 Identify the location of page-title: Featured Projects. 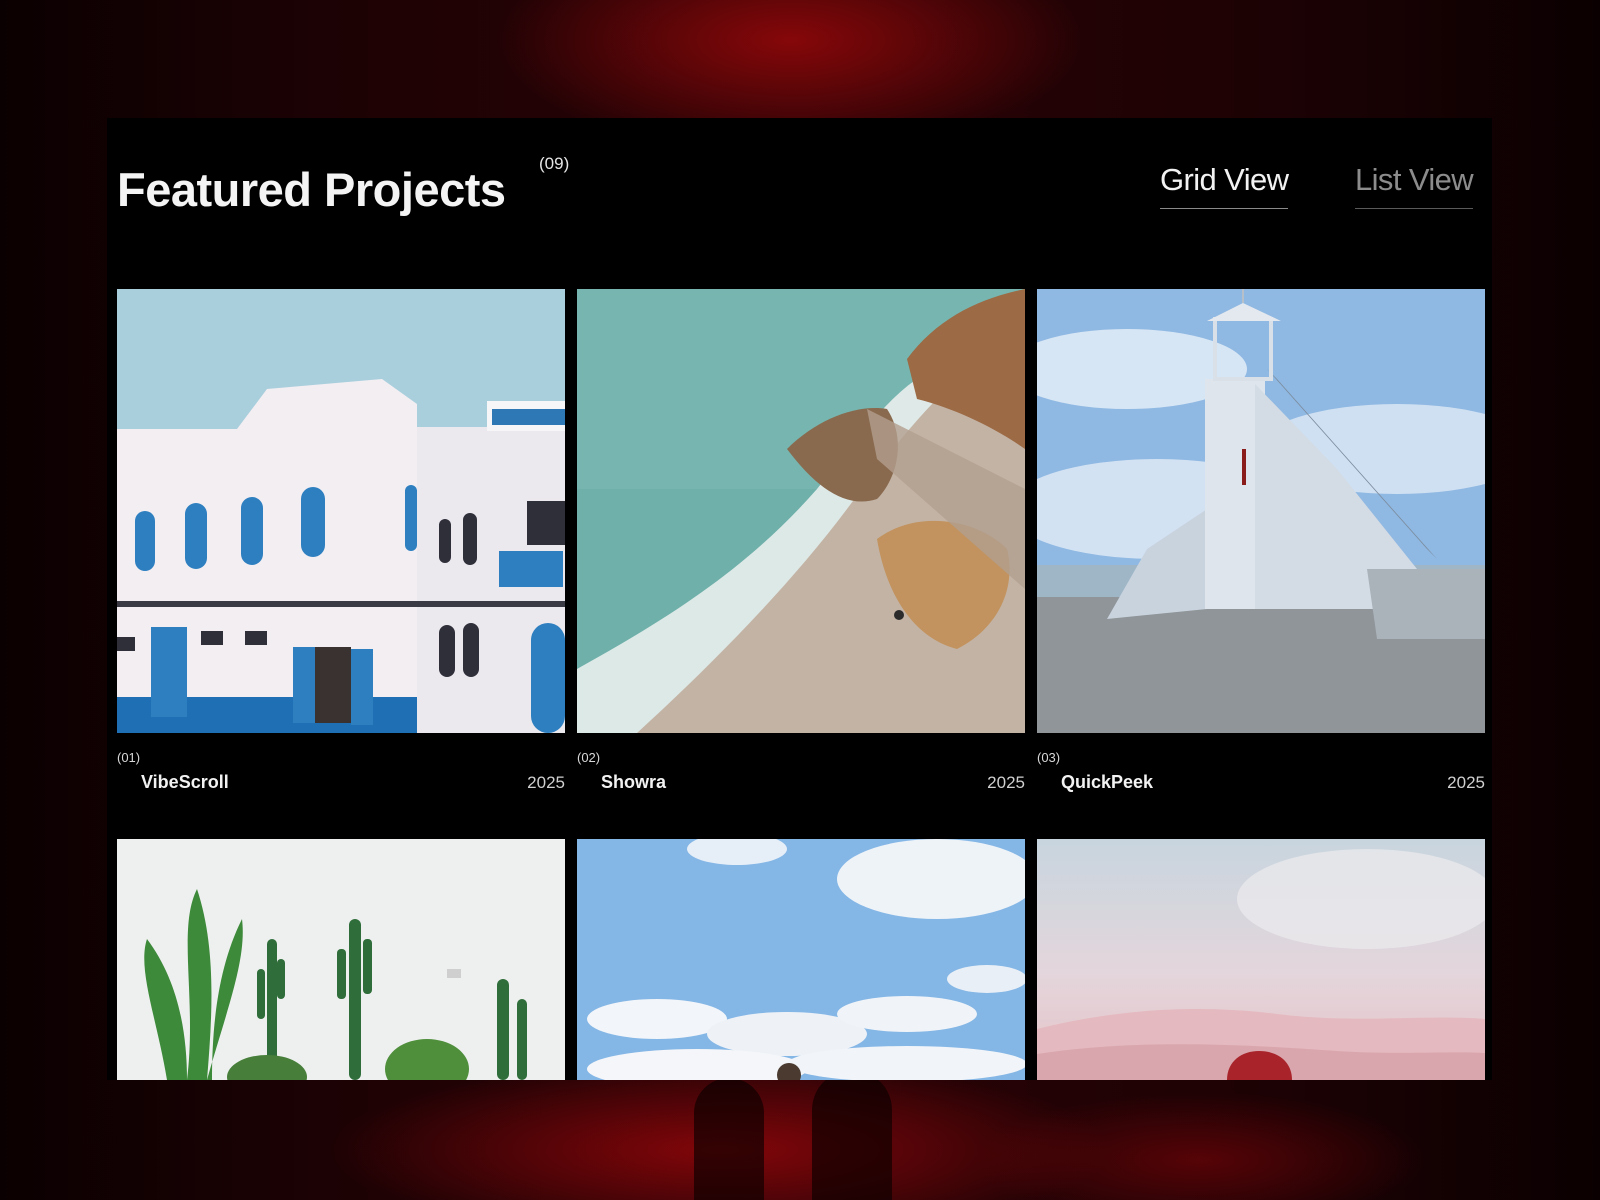
(311, 189).